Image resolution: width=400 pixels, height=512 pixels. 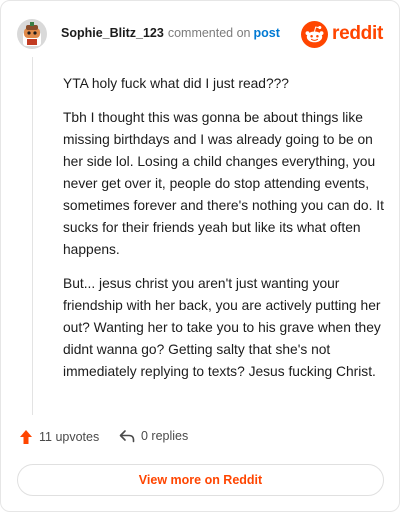 What do you see at coordinates (69, 437) in the screenshot?
I see `upvotes-count: 11 upvotes` at bounding box center [69, 437].